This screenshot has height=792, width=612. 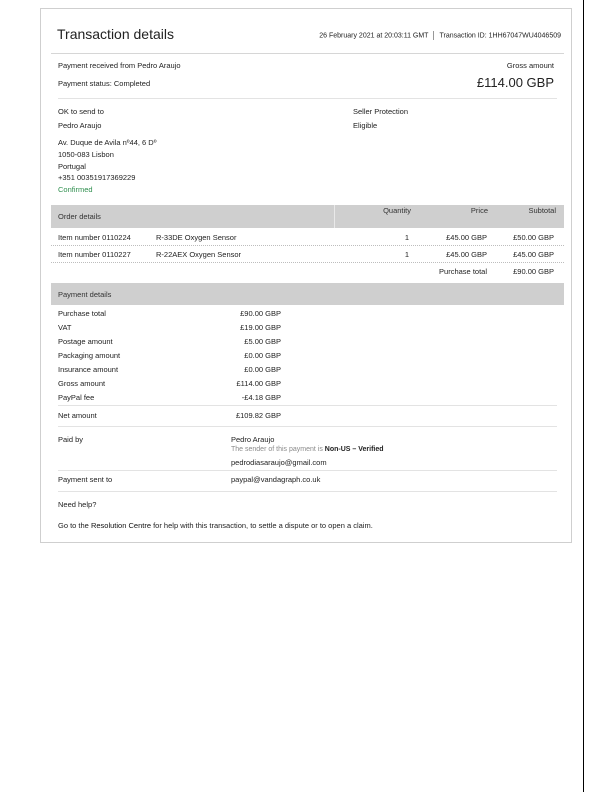 I want to click on payment-row-value: £5.00 GBP, so click(x=262, y=341).